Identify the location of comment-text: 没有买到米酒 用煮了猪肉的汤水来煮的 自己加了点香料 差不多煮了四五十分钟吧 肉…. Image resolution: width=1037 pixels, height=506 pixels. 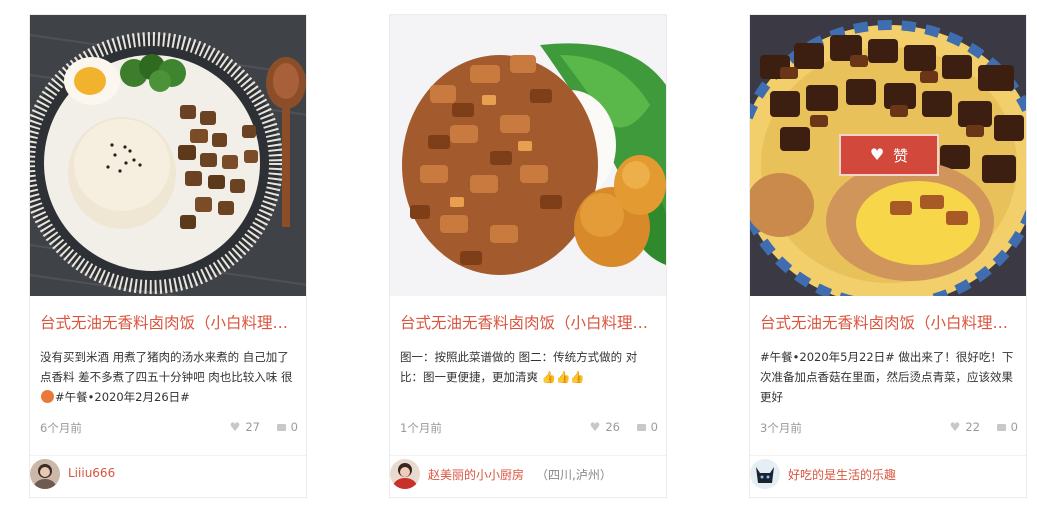
(166, 367).